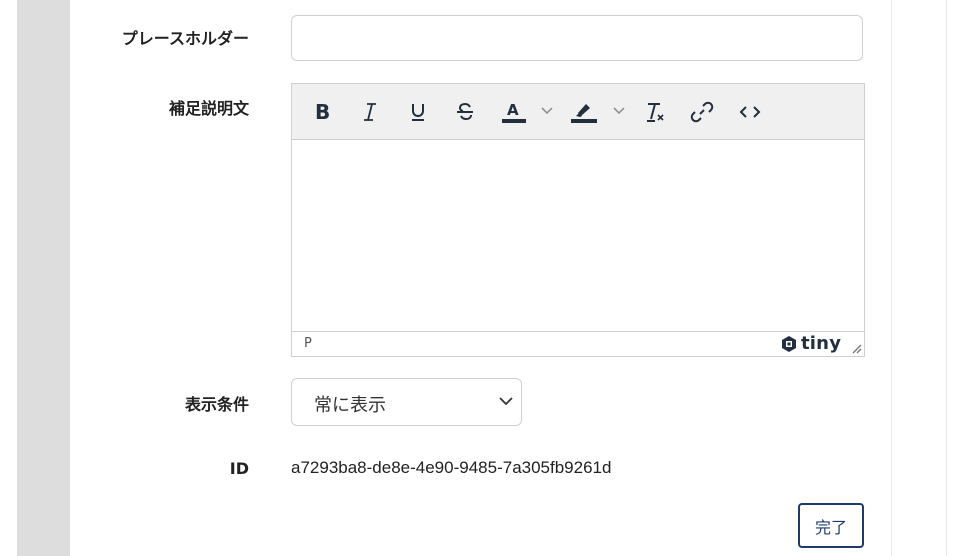  What do you see at coordinates (891, 278) in the screenshot?
I see `panel-divider` at bounding box center [891, 278].